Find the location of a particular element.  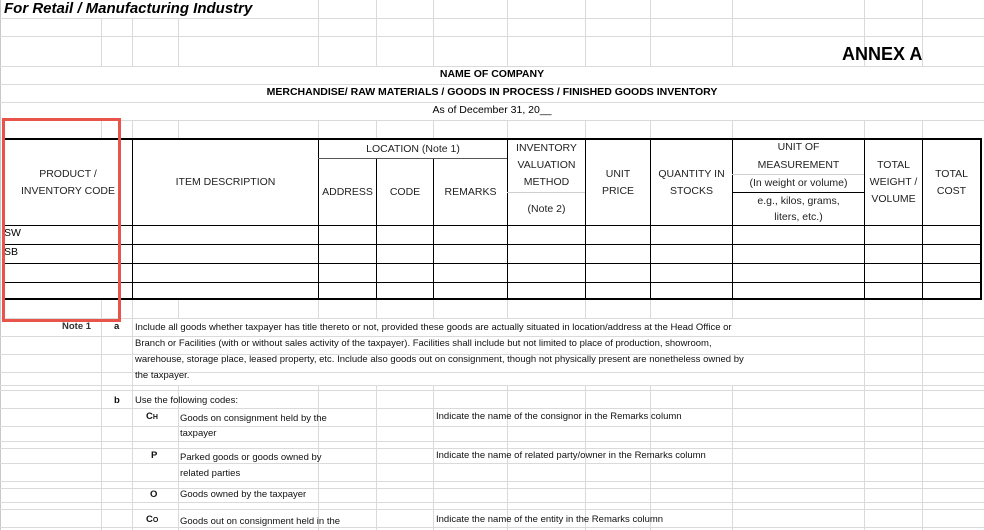

document-title: For Retail / Manufacturing Industry is located at coordinates (128, 8).